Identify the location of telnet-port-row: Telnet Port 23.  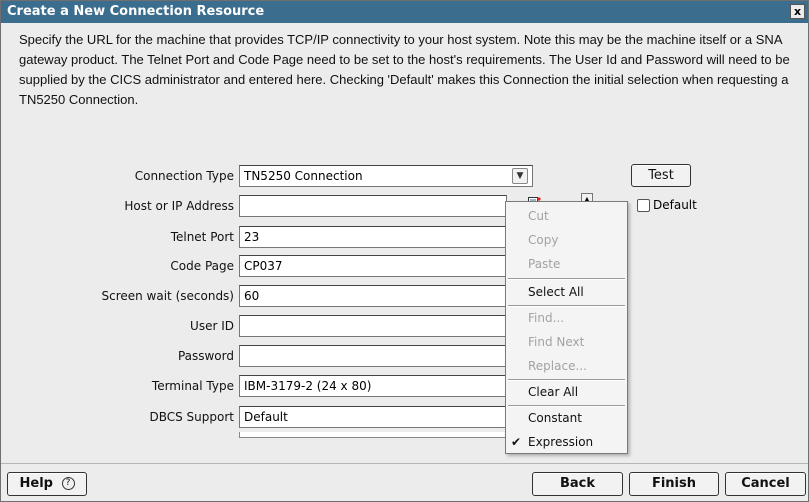
(405, 237).